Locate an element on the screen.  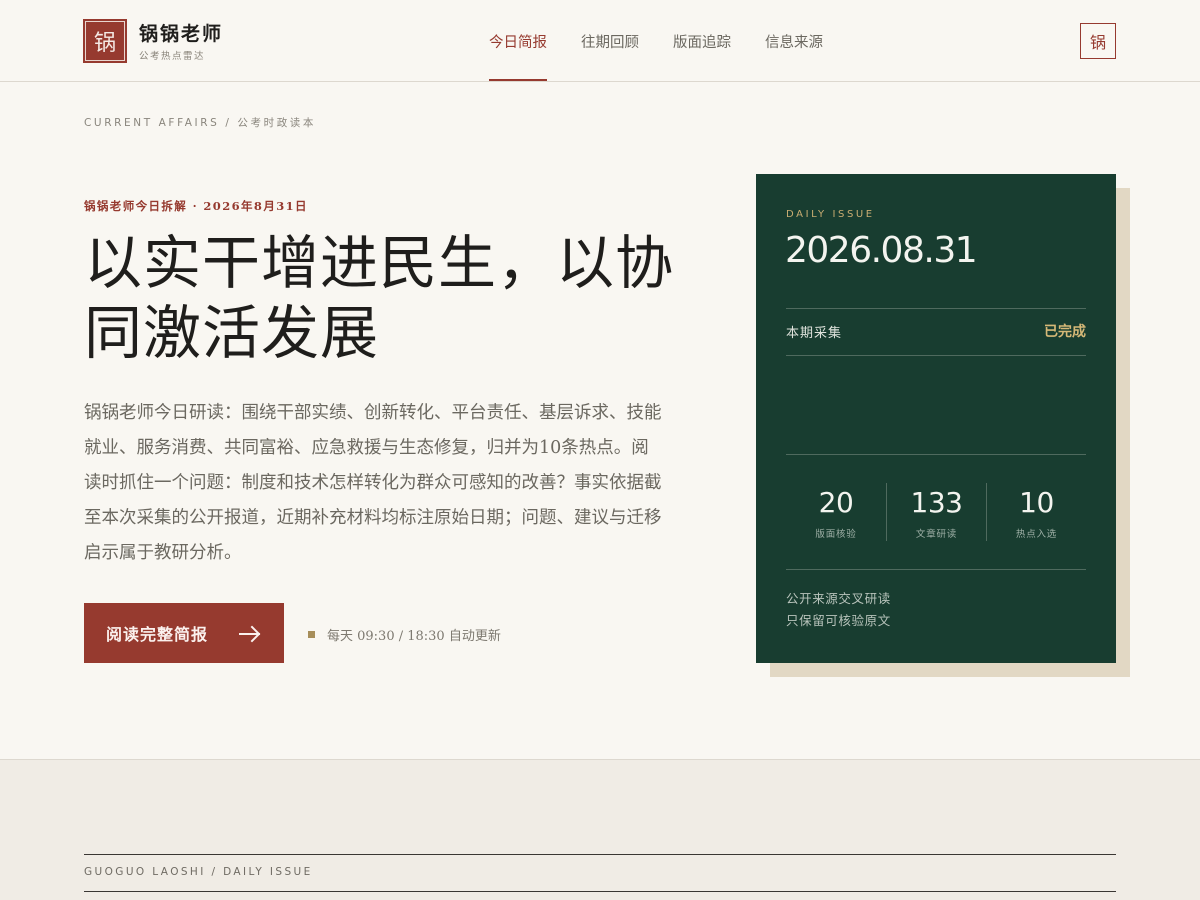
stat-articles-read: 133 文章研读 is located at coordinates (936, 512).